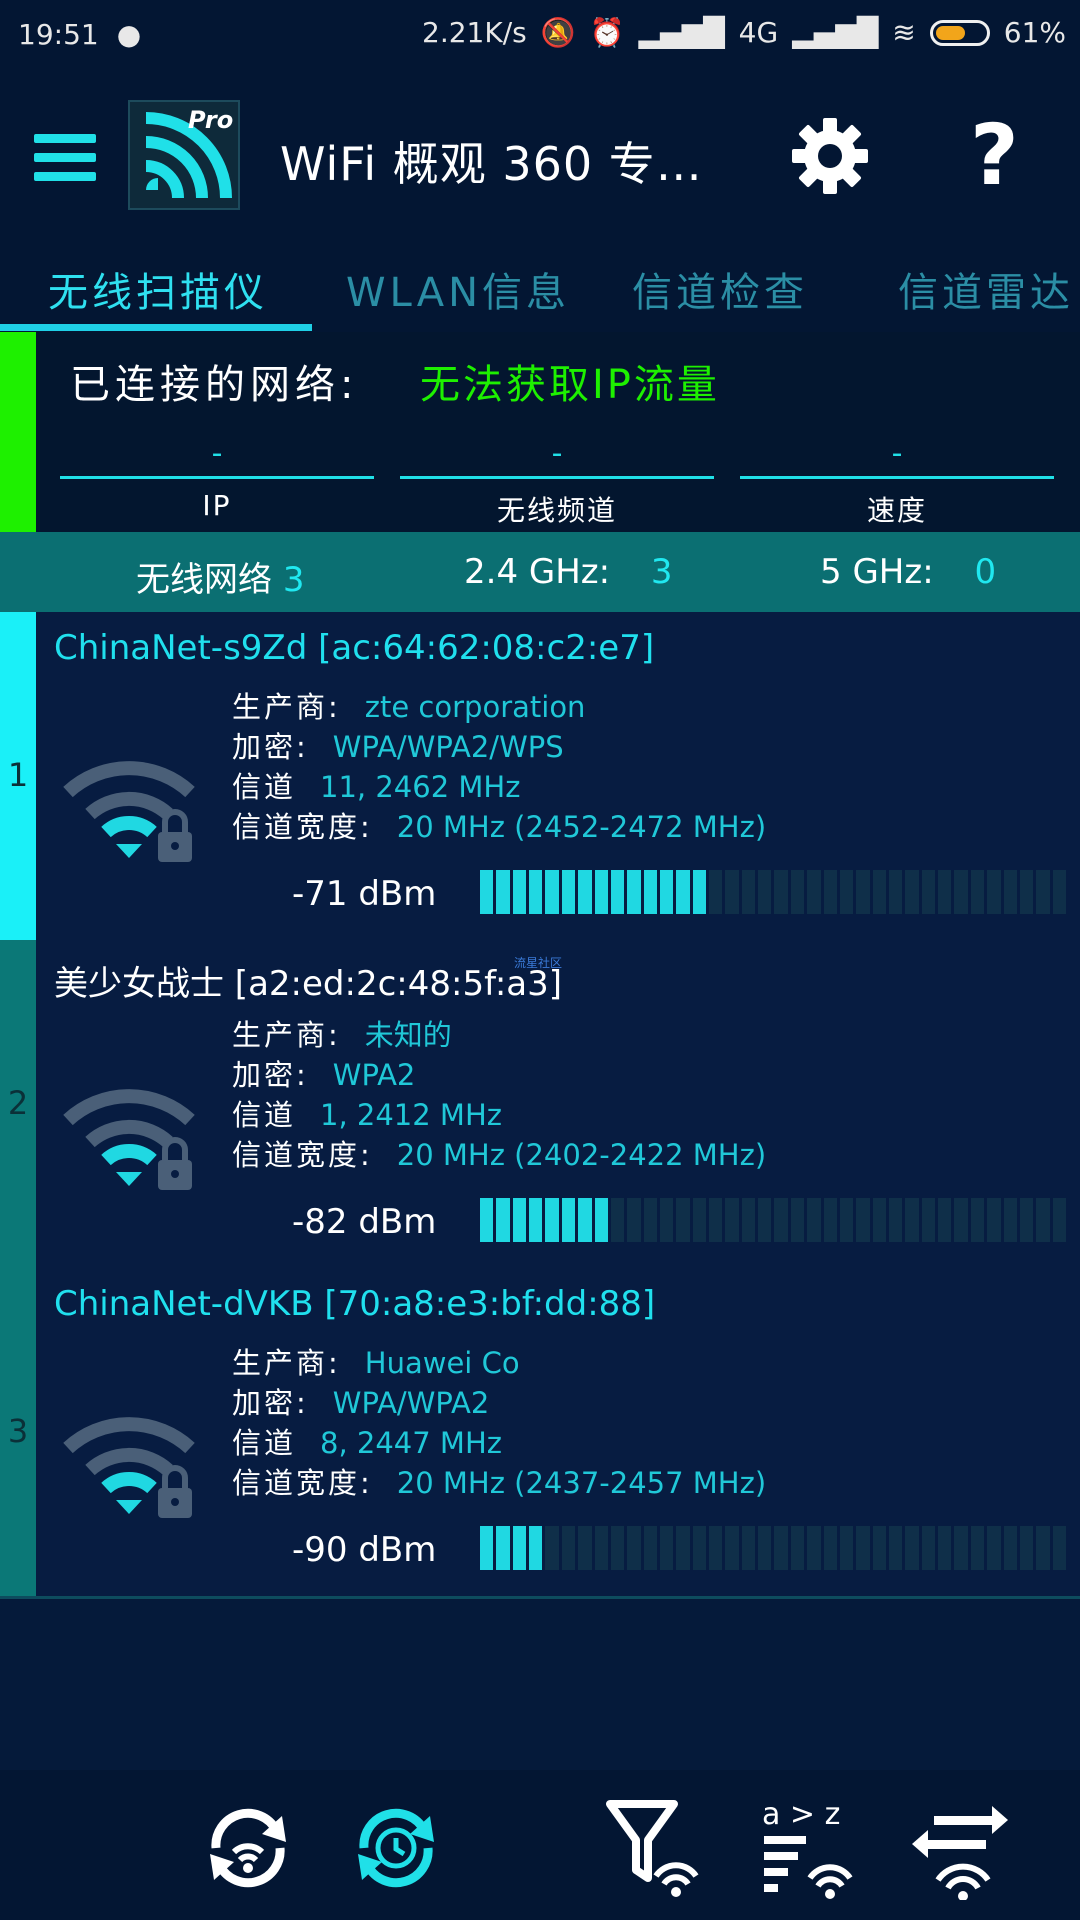  Describe the element at coordinates (18, 1103) in the screenshot. I see `network-index: 2` at that location.